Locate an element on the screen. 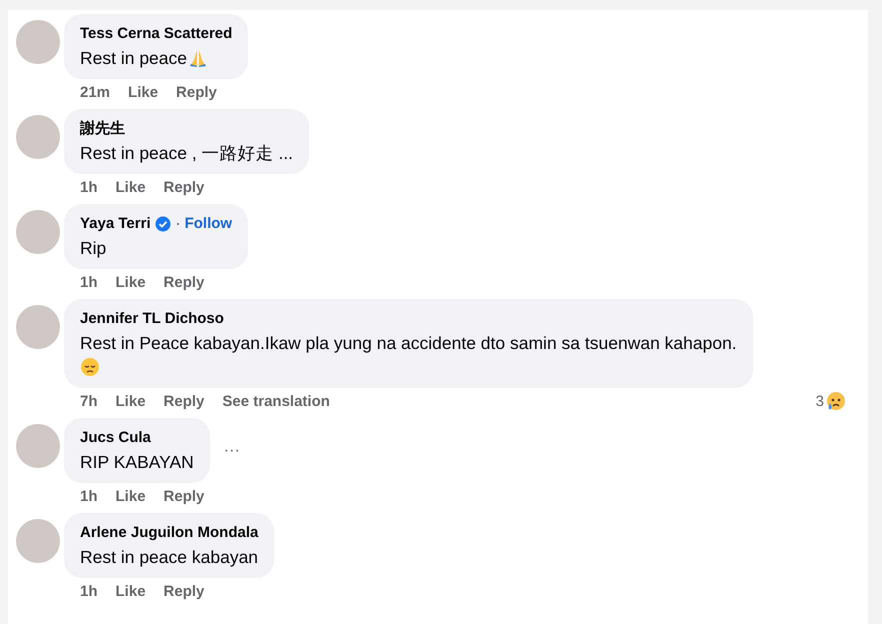  pensive-face-icon is located at coordinates (90, 367).